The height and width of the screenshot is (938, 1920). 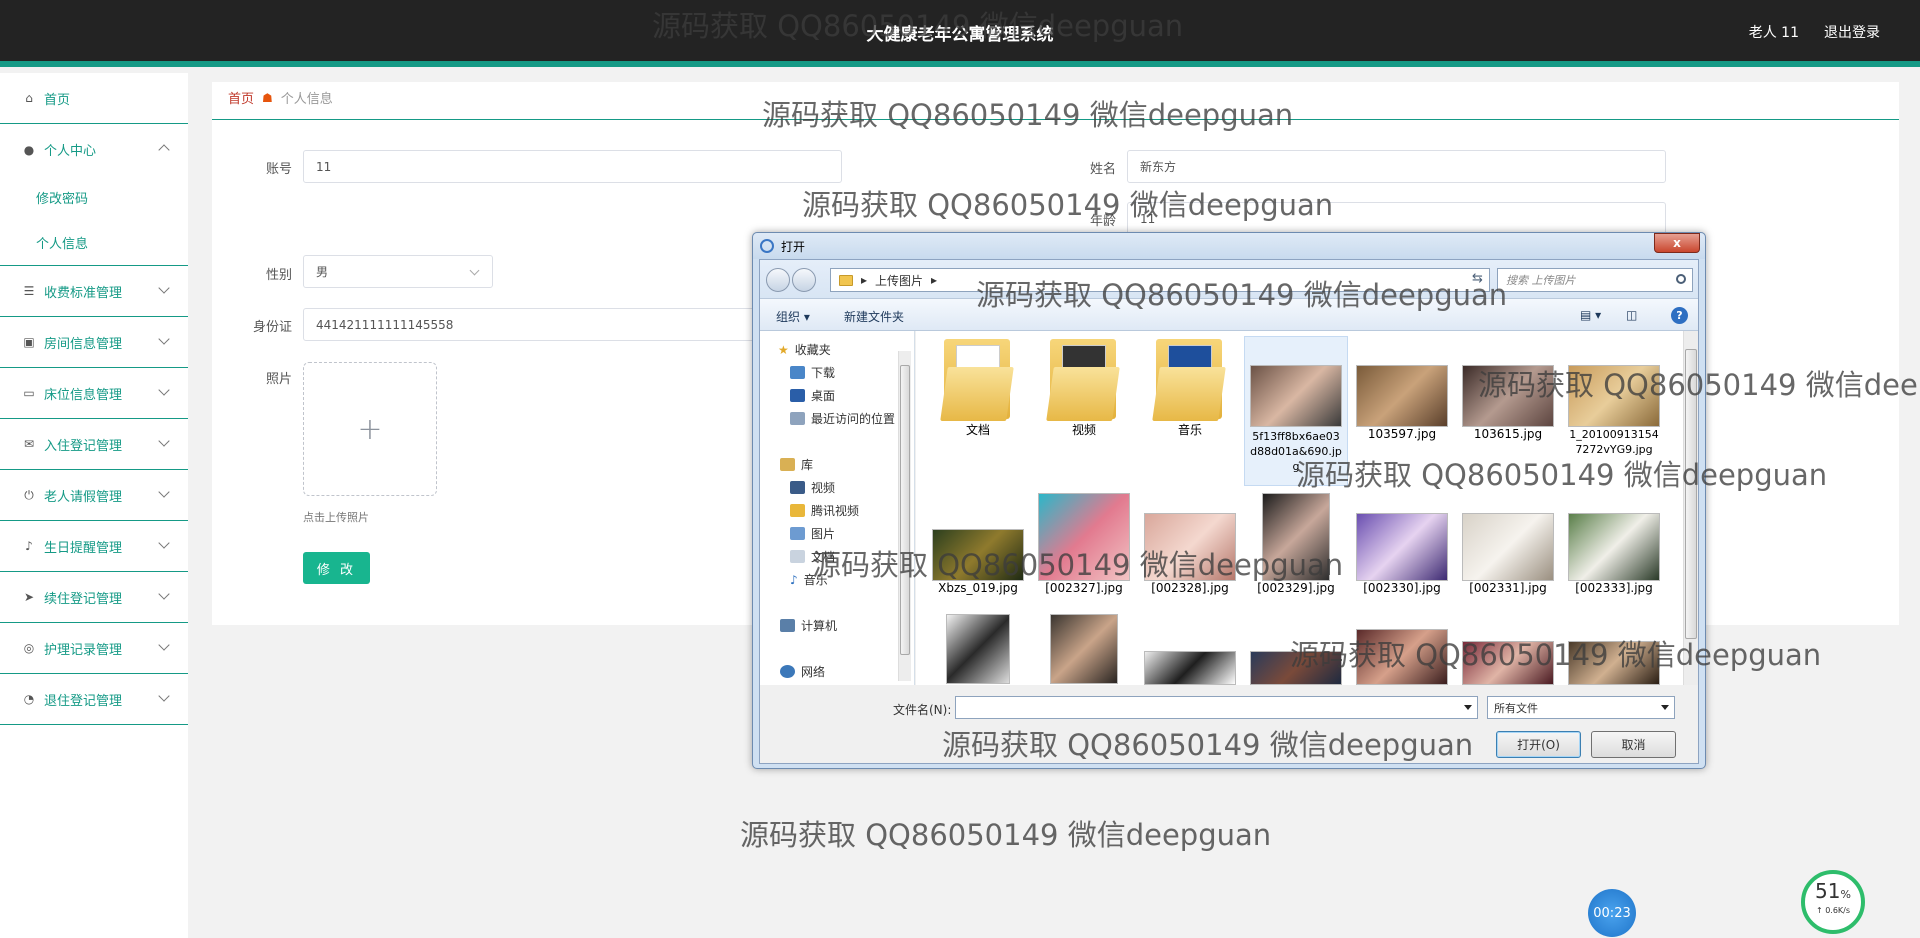 What do you see at coordinates (1190, 388) in the screenshot?
I see `folder-music: 音乐` at bounding box center [1190, 388].